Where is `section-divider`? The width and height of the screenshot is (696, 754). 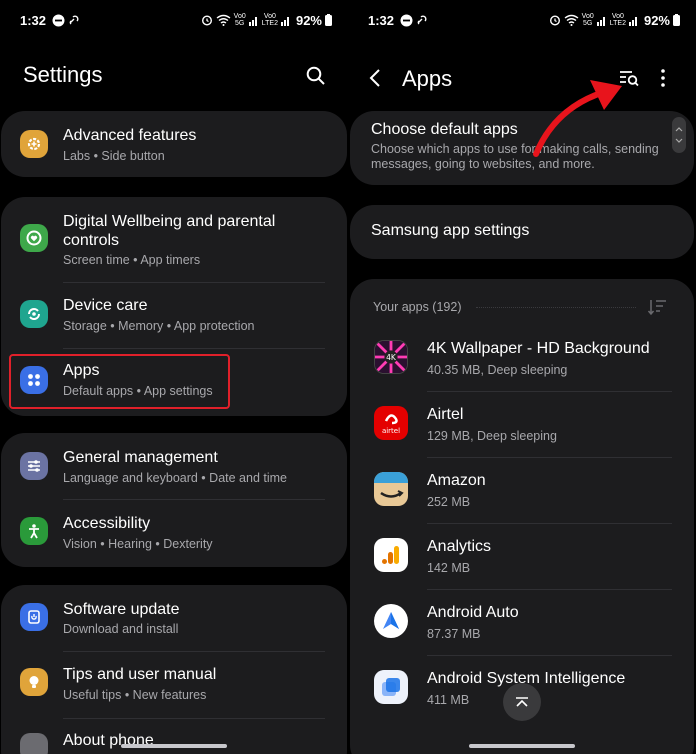 section-divider is located at coordinates (556, 307).